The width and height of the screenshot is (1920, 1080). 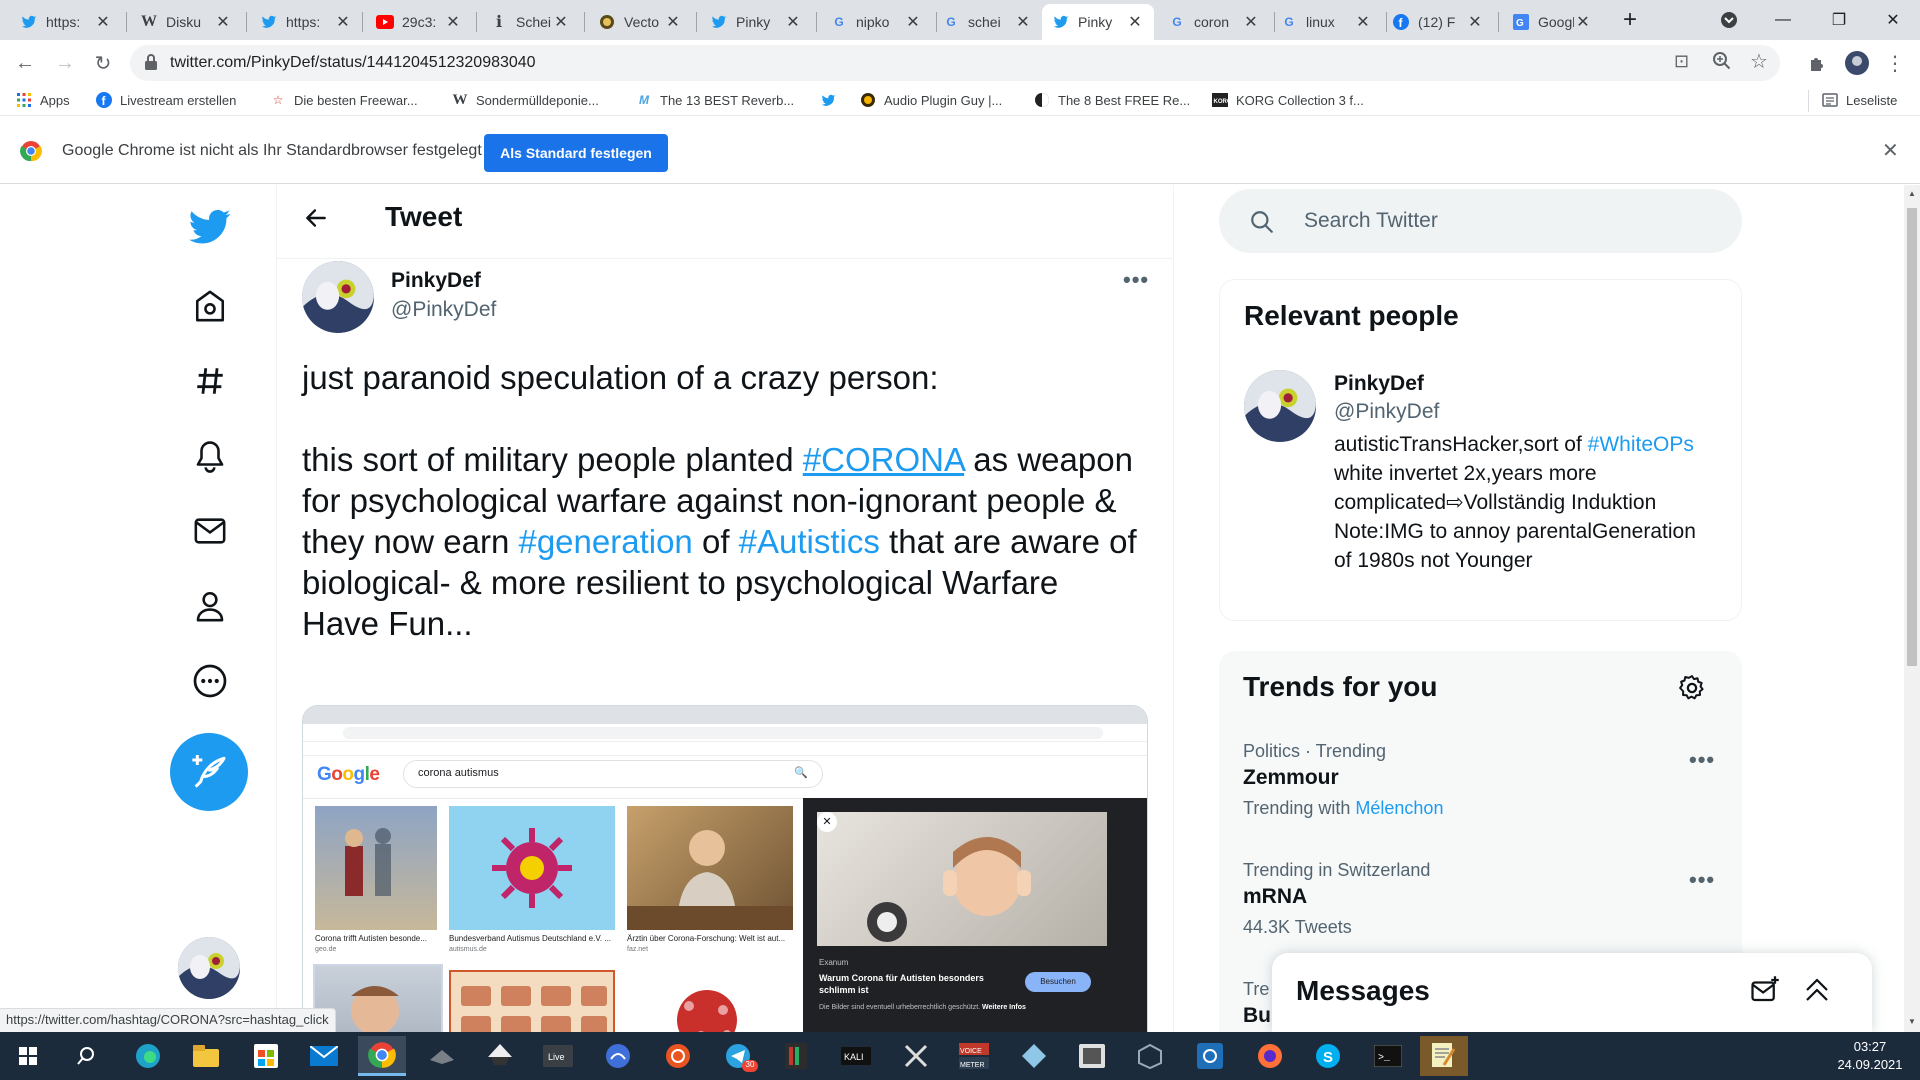 What do you see at coordinates (210, 306) in the screenshot?
I see `home-icon` at bounding box center [210, 306].